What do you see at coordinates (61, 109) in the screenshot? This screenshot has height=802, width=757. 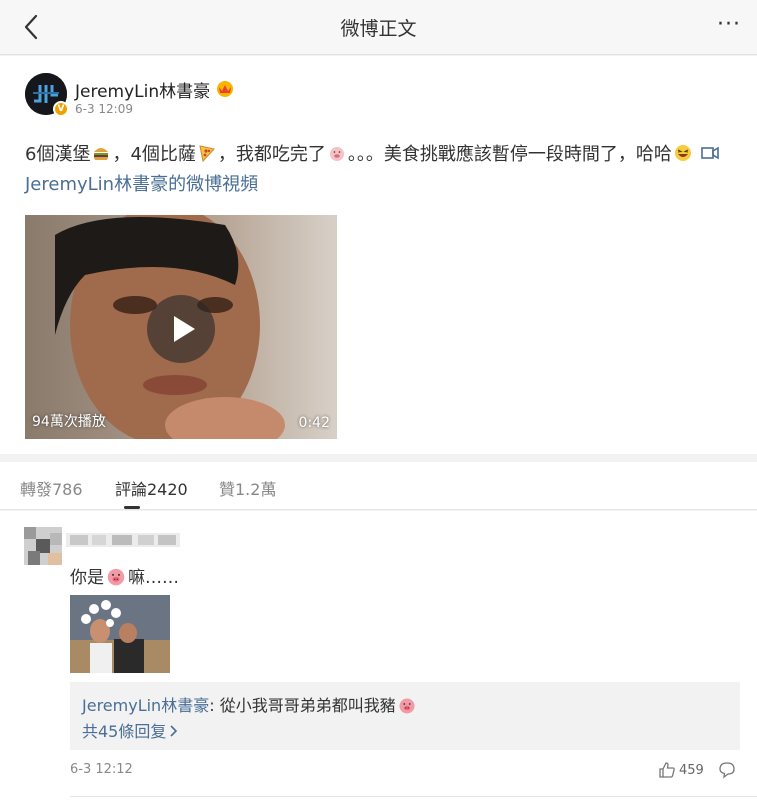 I see `verified-badge-icon: V` at bounding box center [61, 109].